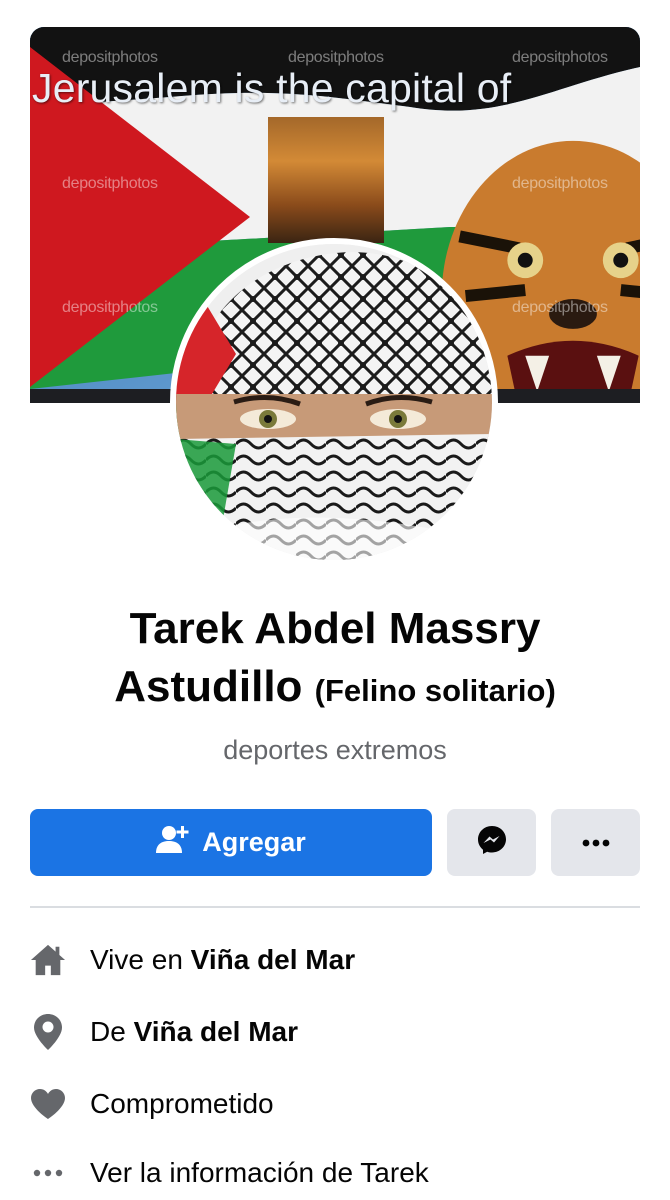 The image size is (670, 1200). What do you see at coordinates (48, 960) in the screenshot?
I see `home-icon` at bounding box center [48, 960].